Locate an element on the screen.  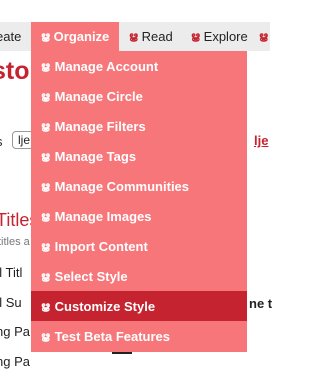
menu-item-label: Manage Communities is located at coordinates (122, 186).